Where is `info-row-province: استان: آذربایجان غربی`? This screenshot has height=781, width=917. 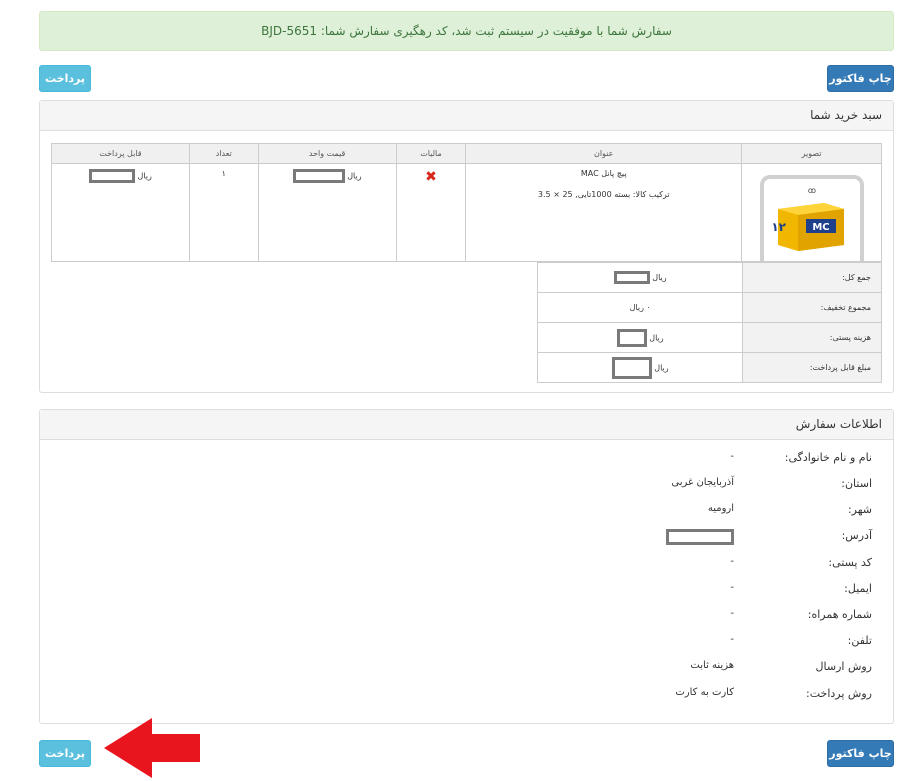
info-row-province: استان: آذربایجان غربی is located at coordinates (456, 490).